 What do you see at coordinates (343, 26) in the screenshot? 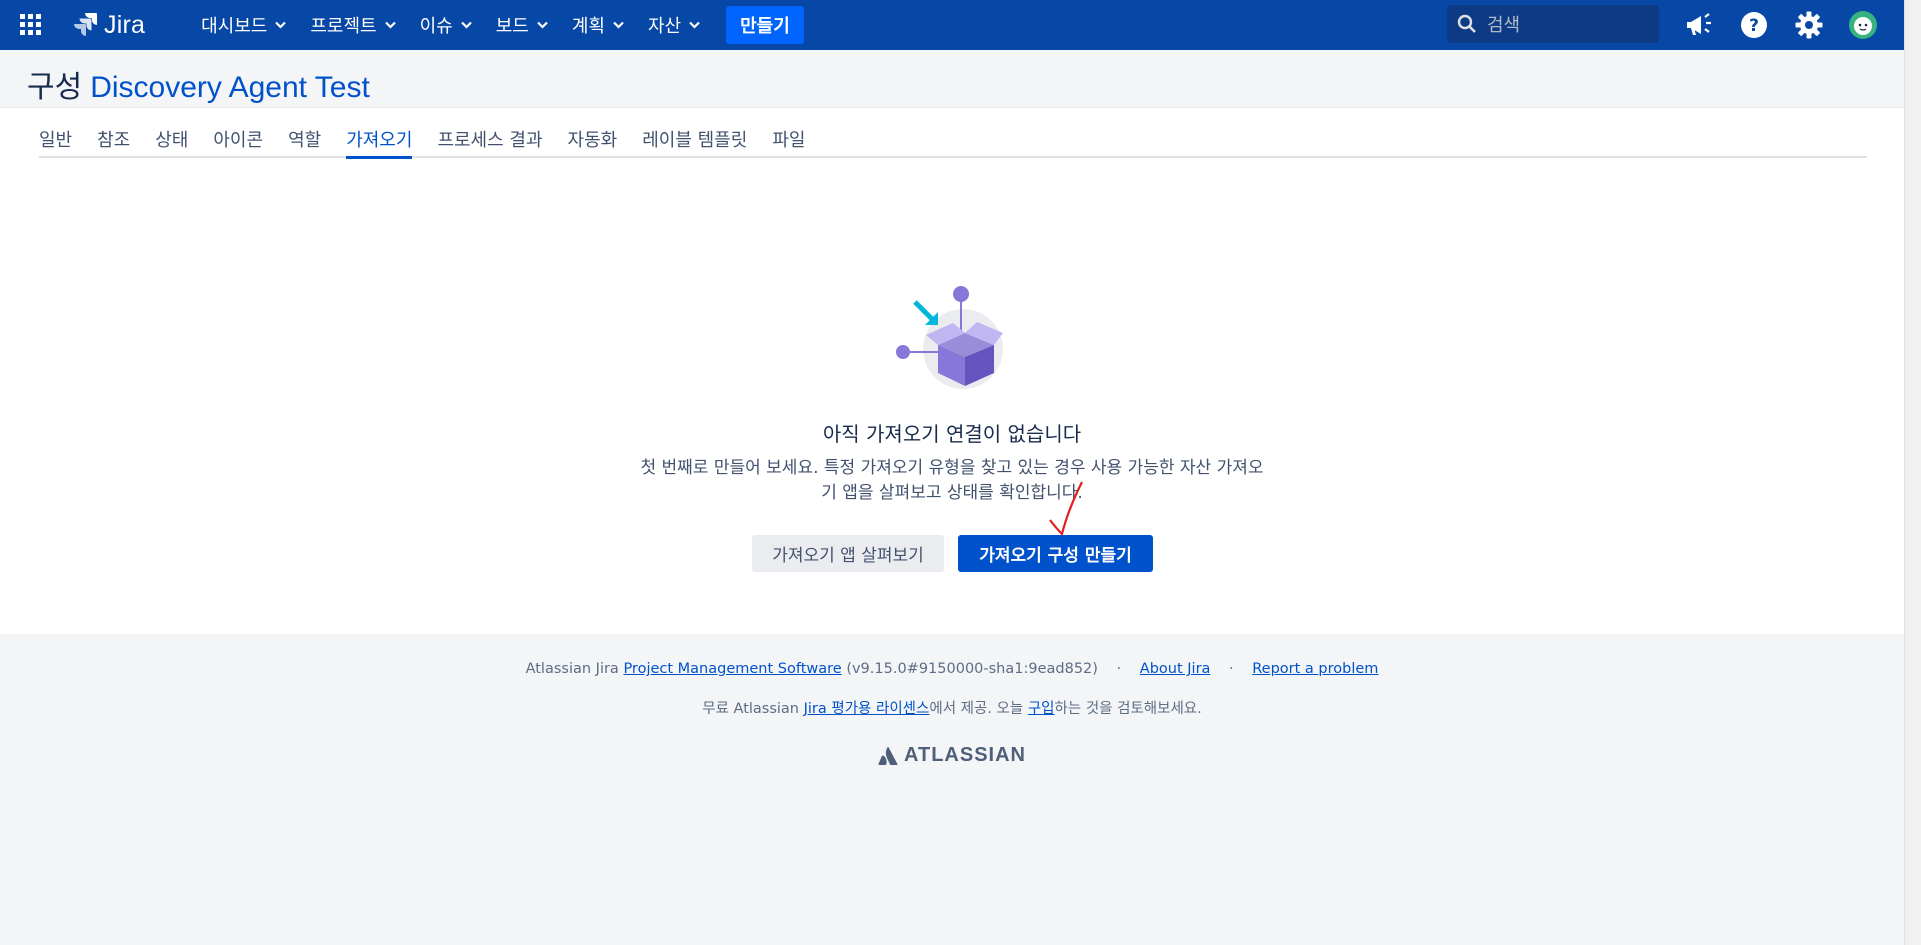
I see `nav-label: 프로젝트` at bounding box center [343, 26].